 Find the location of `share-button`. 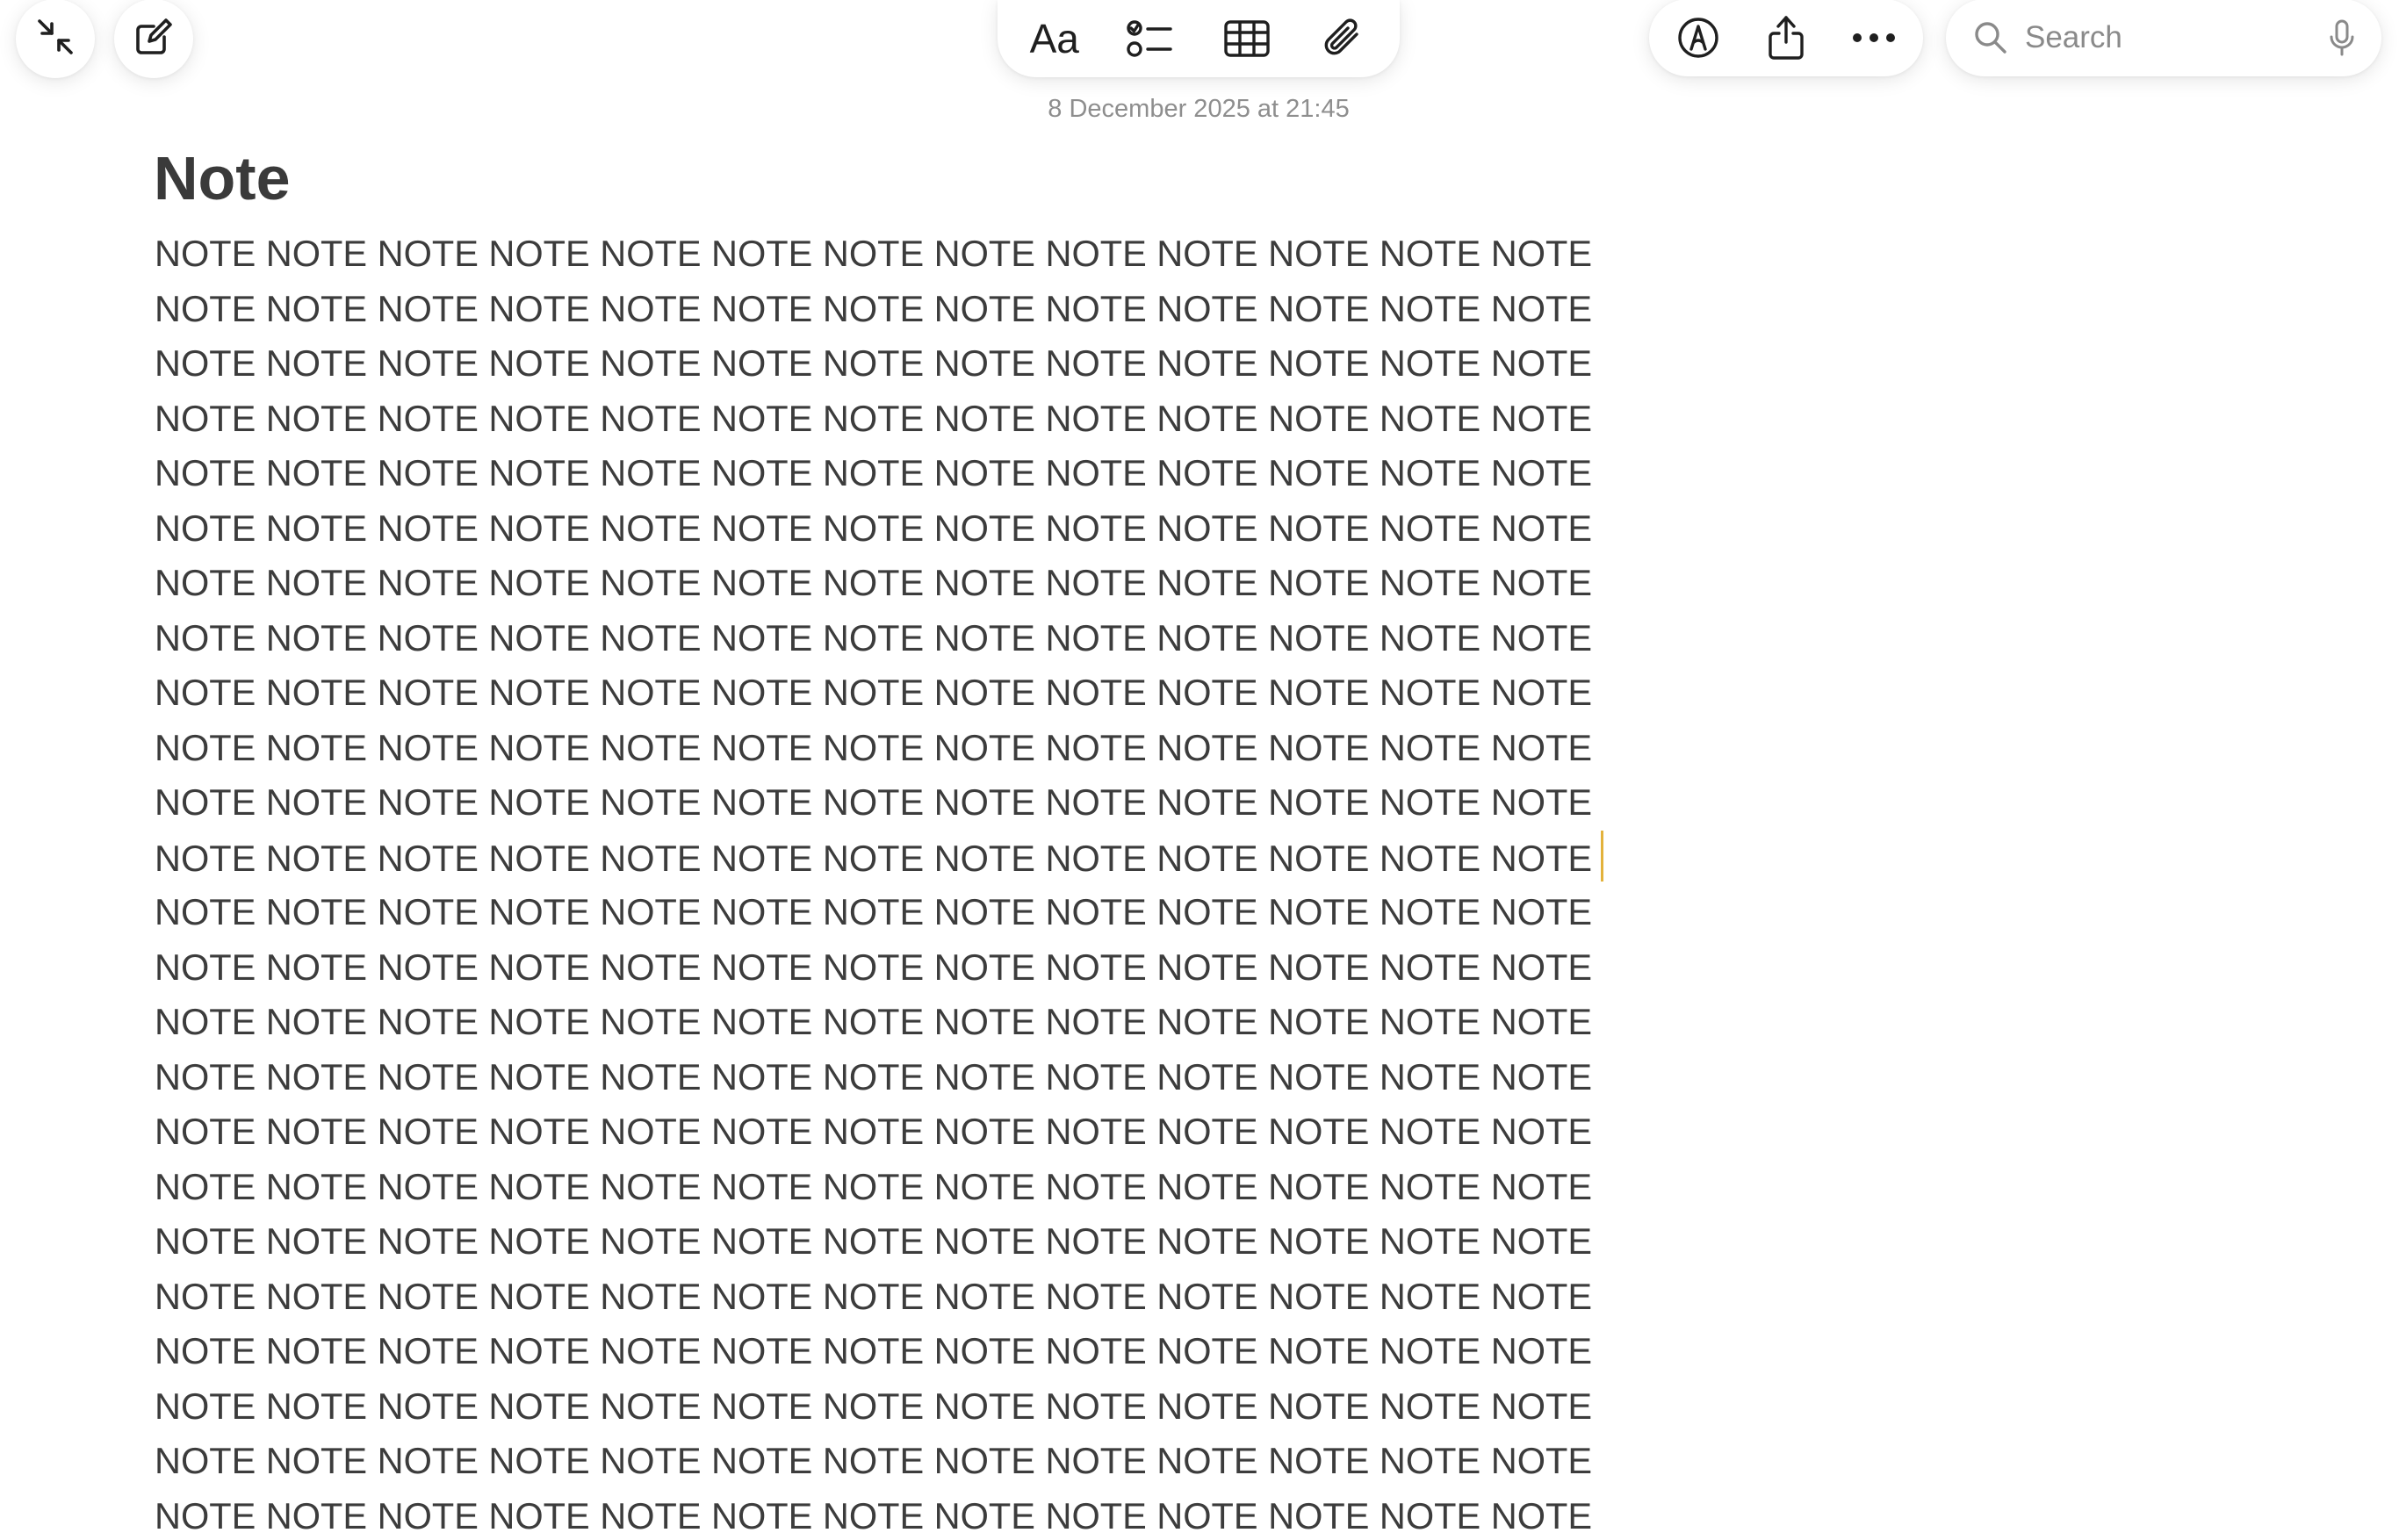

share-button is located at coordinates (1787, 38).